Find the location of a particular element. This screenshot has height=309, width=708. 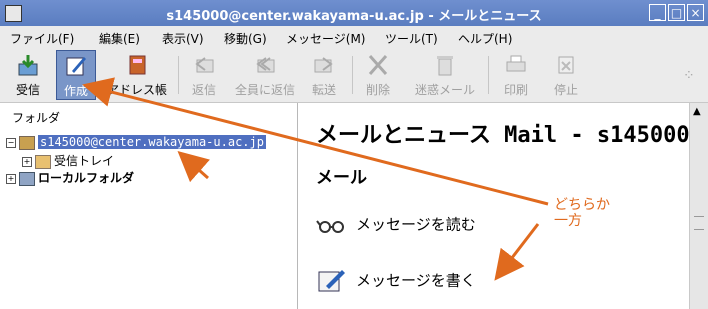

scroll-up-icon: ▲ is located at coordinates (697, 111).